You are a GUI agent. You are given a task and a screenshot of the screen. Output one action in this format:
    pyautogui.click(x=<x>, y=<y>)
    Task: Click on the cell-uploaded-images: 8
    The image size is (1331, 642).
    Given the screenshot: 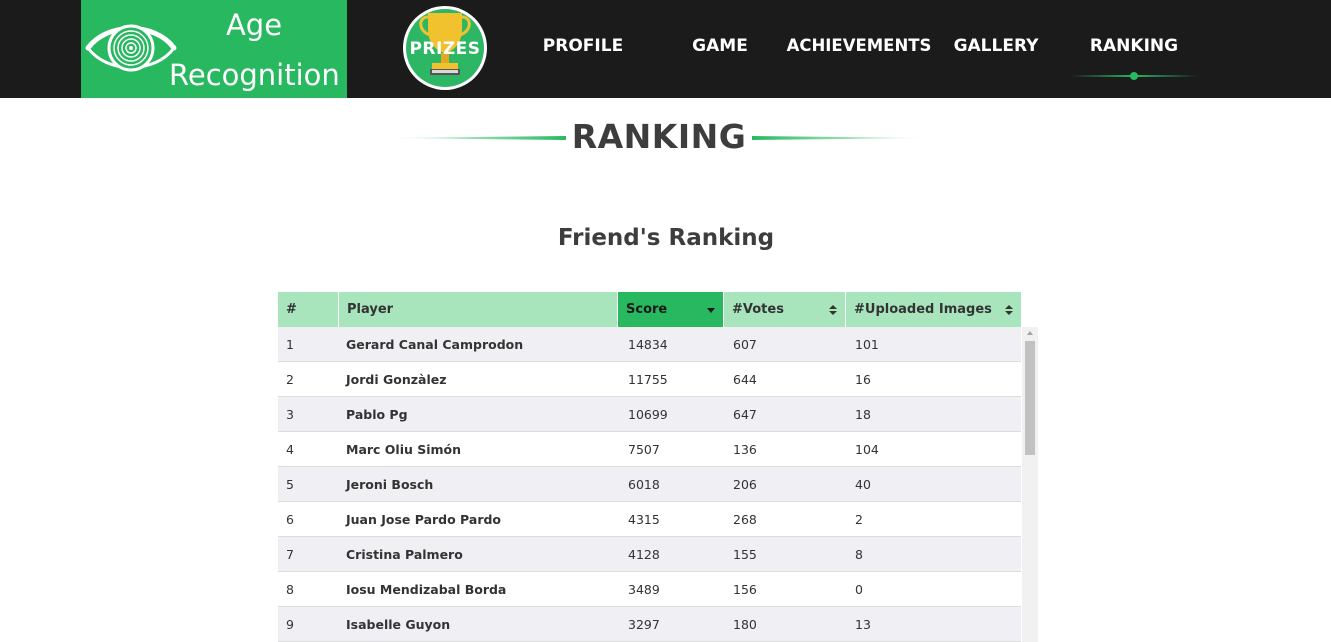 What is the action you would take?
    pyautogui.click(x=859, y=554)
    